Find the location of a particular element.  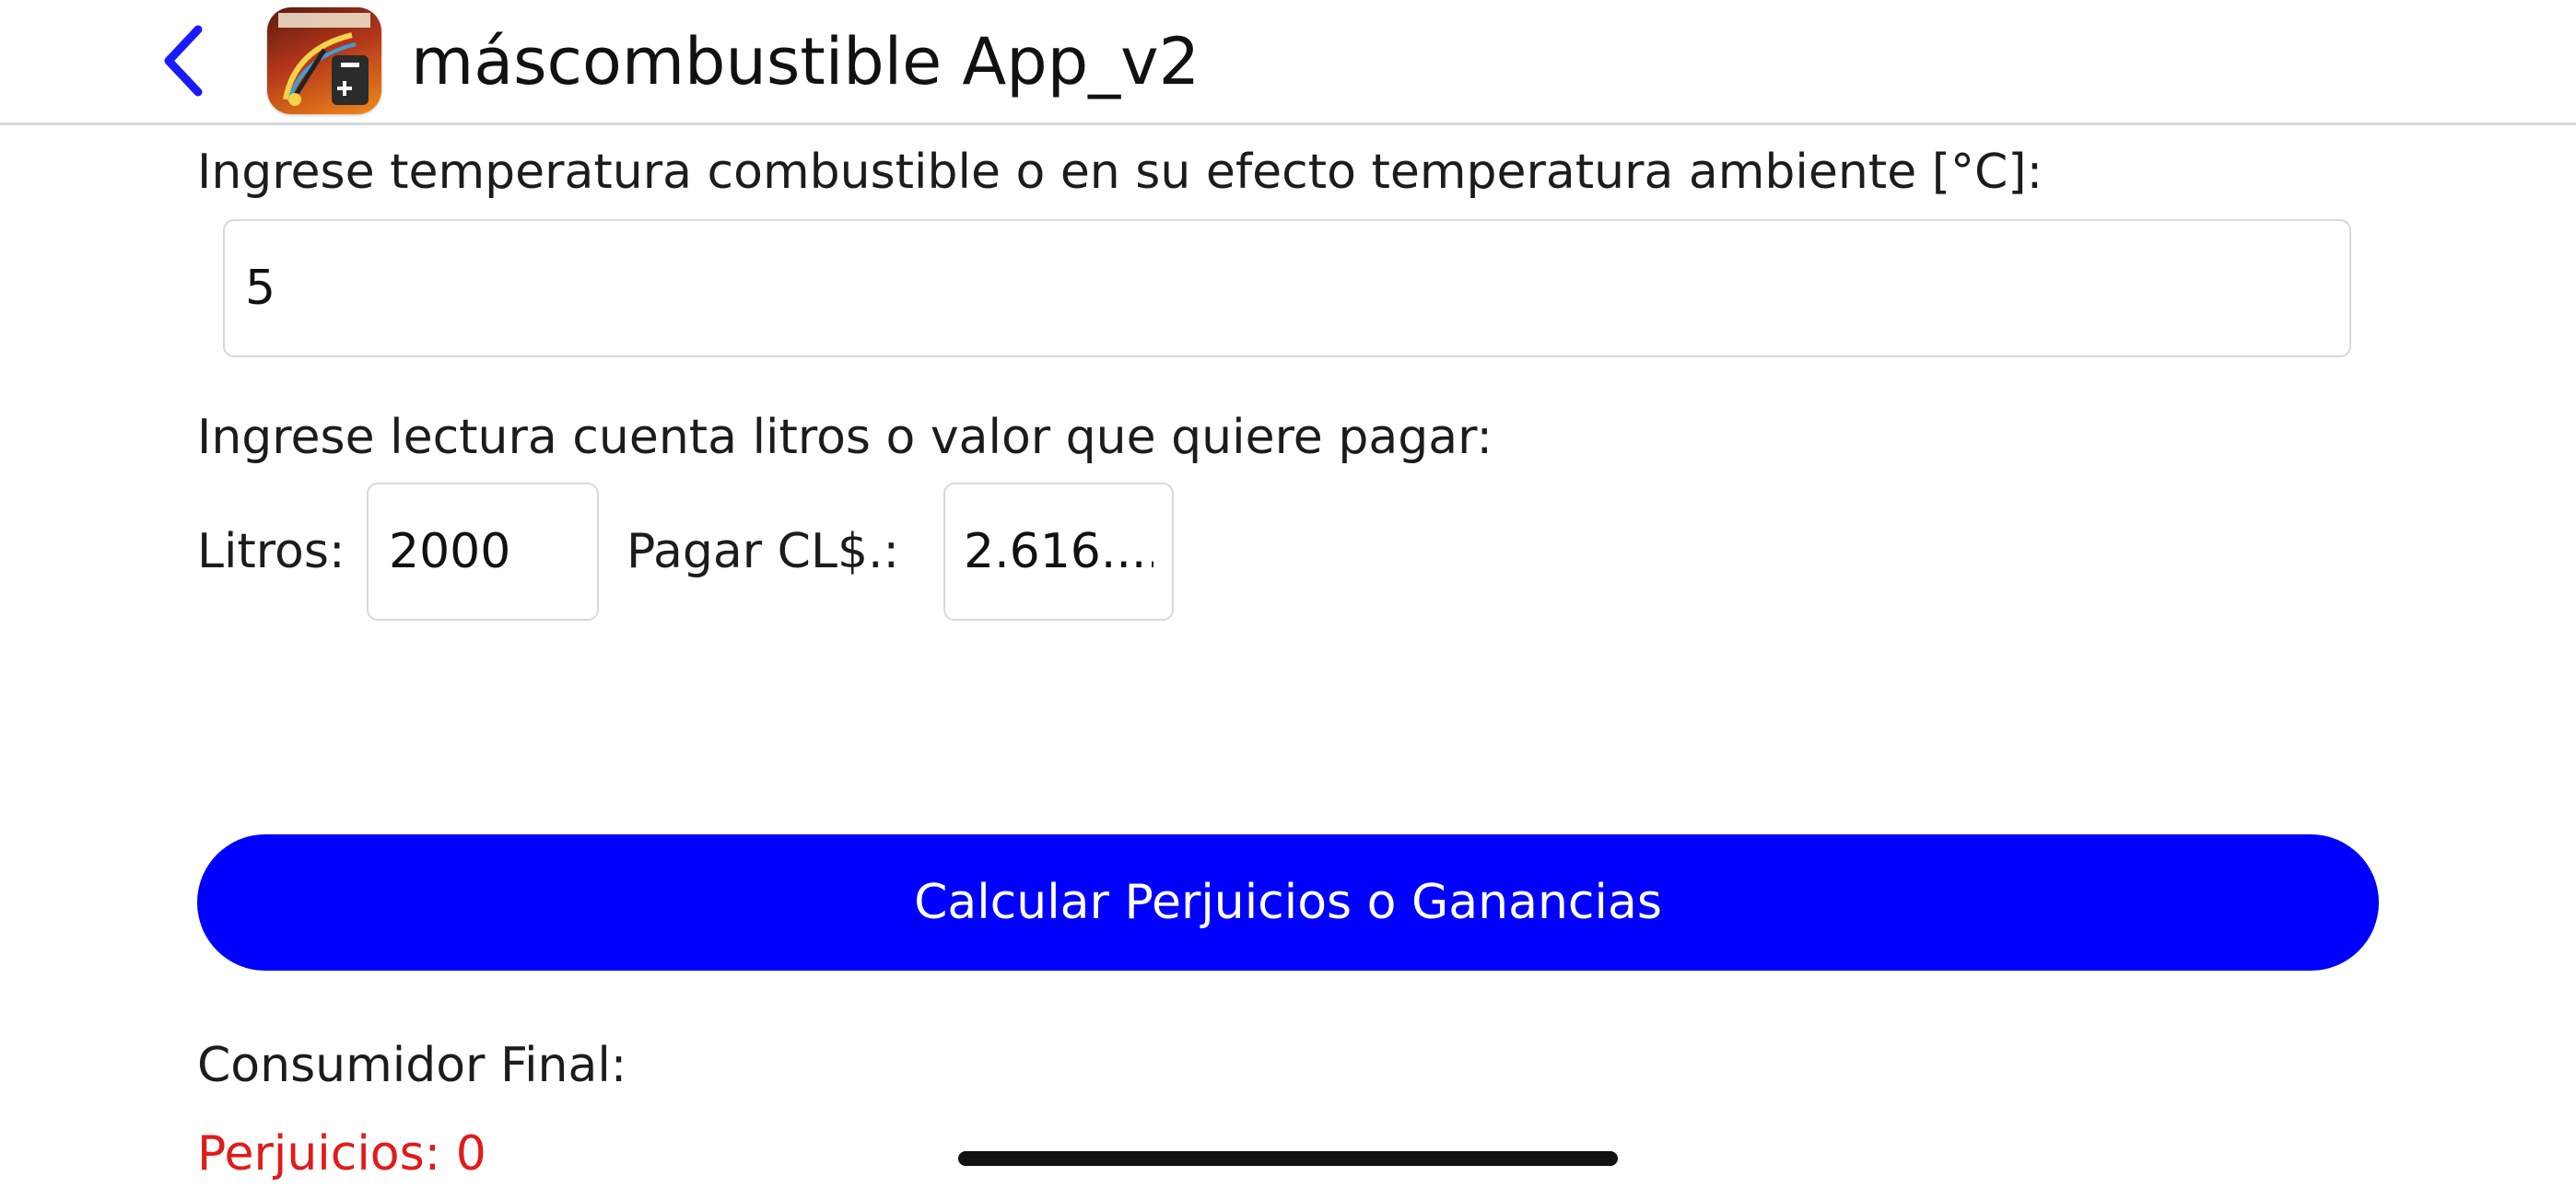

app-title: máscombustible App_v2 is located at coordinates (805, 61).